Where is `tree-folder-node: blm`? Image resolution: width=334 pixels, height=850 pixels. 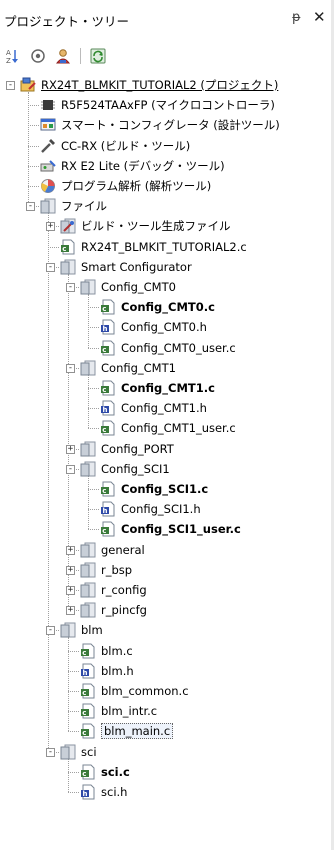
tree-folder-node: blm is located at coordinates (81, 630).